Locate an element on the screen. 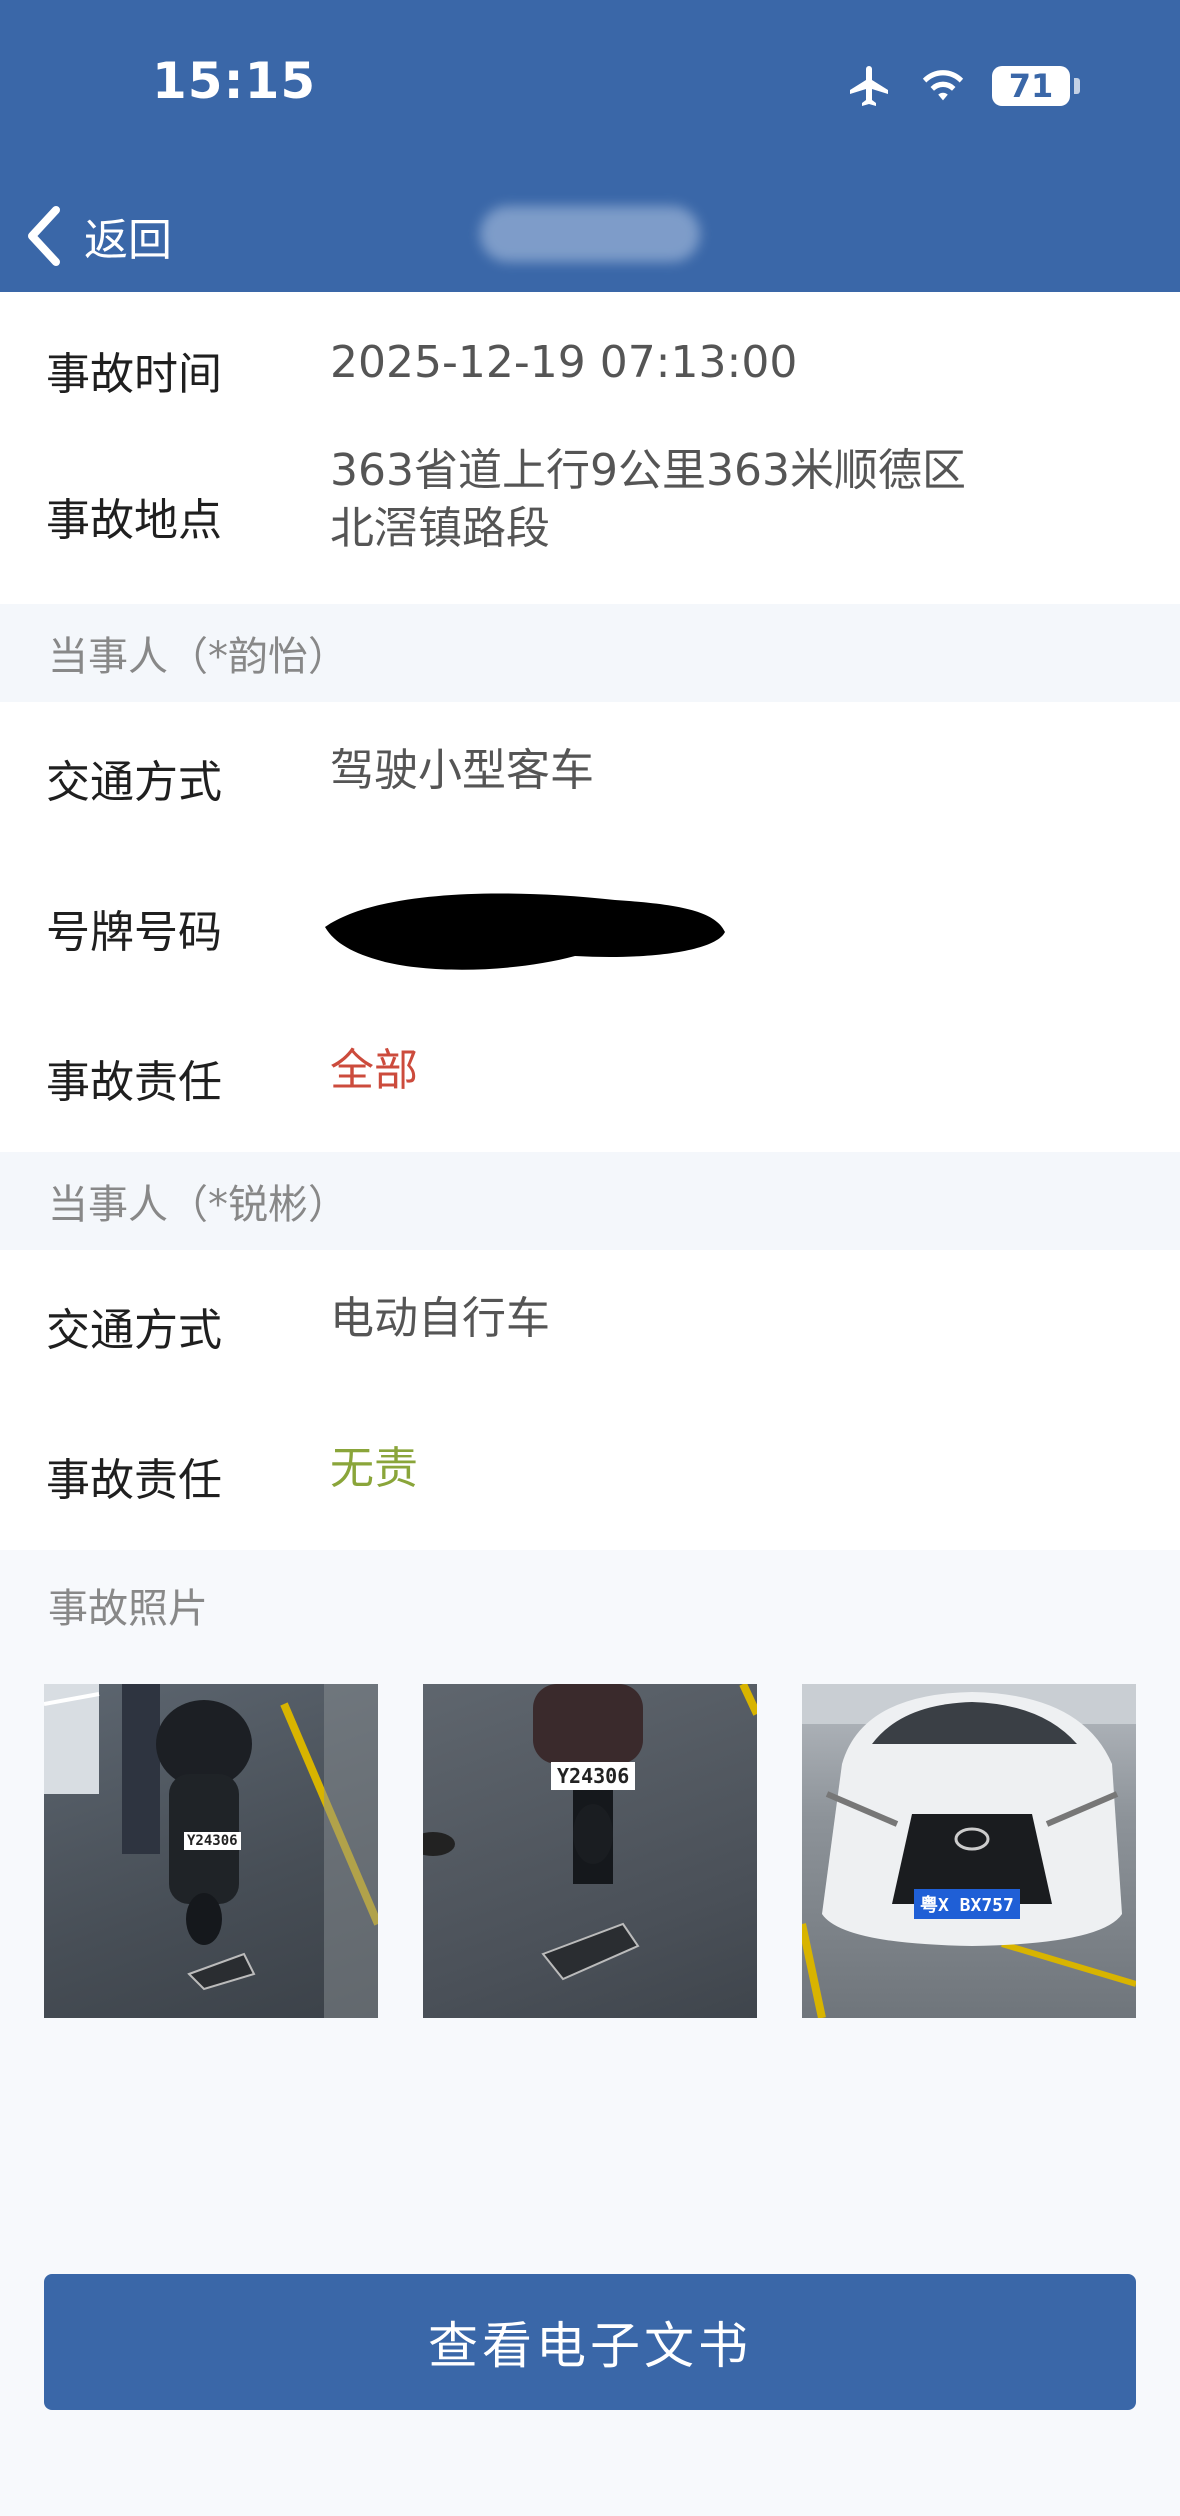  party1-liability-row: 事故责任 全部 is located at coordinates (590, 1077).